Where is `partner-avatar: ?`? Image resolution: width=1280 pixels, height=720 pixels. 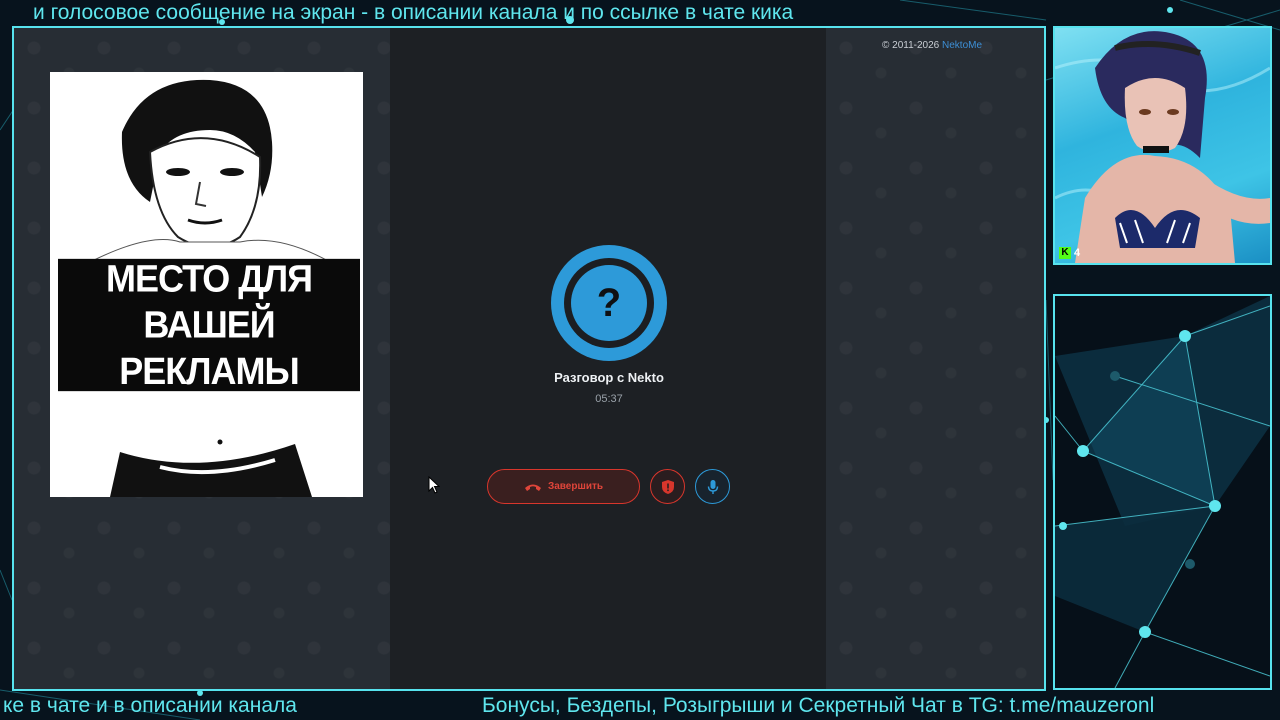 partner-avatar: ? is located at coordinates (609, 303).